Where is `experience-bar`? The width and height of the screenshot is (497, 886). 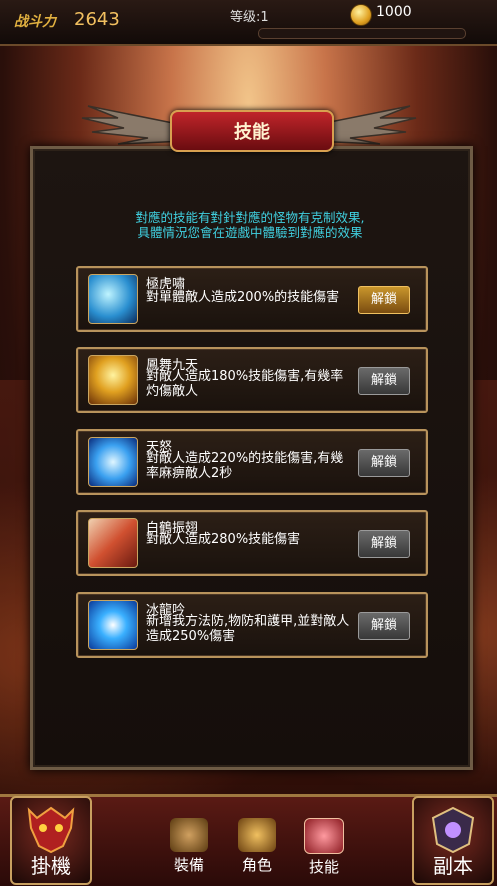
experience-bar is located at coordinates (362, 33).